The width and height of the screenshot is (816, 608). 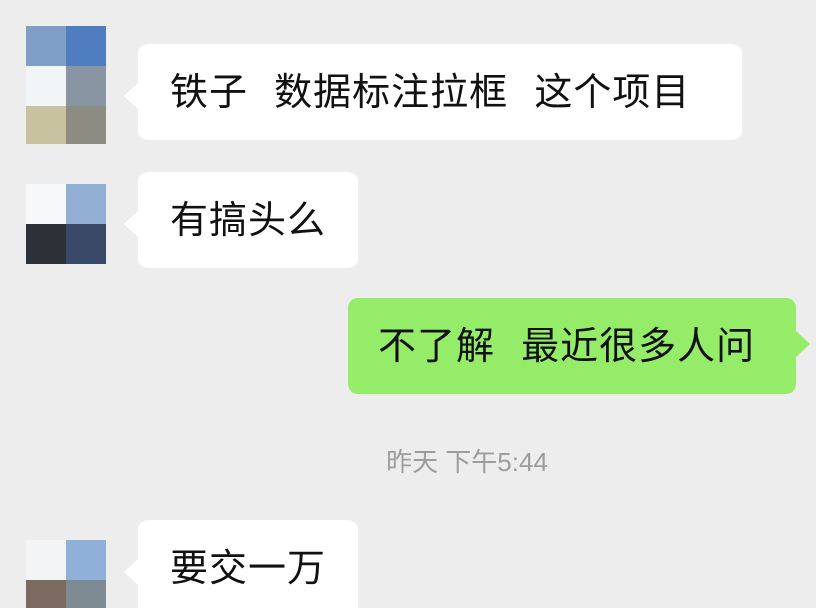 What do you see at coordinates (248, 220) in the screenshot?
I see `message-text: 有搞头么` at bounding box center [248, 220].